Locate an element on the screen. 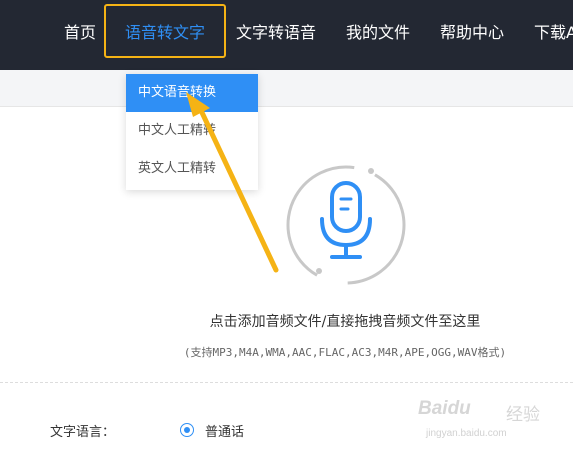  dropdown-item-chinese-manual: 中文人工精转 is located at coordinates (192, 131).